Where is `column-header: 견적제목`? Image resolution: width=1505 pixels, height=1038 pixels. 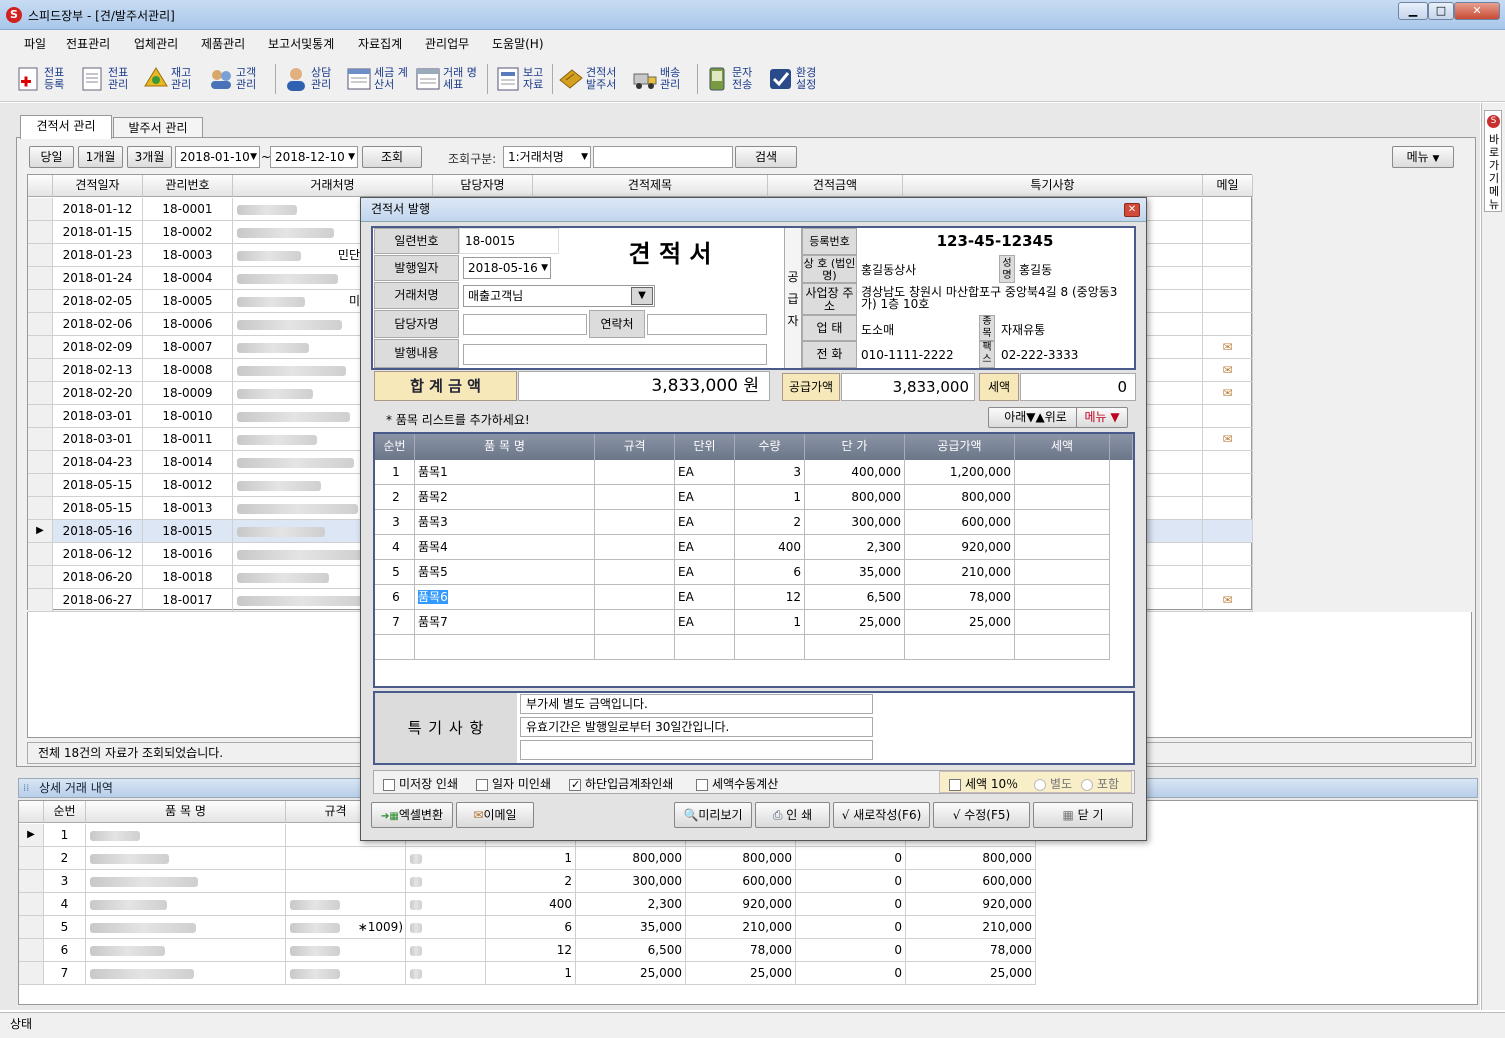 column-header: 견적제목 is located at coordinates (650, 186).